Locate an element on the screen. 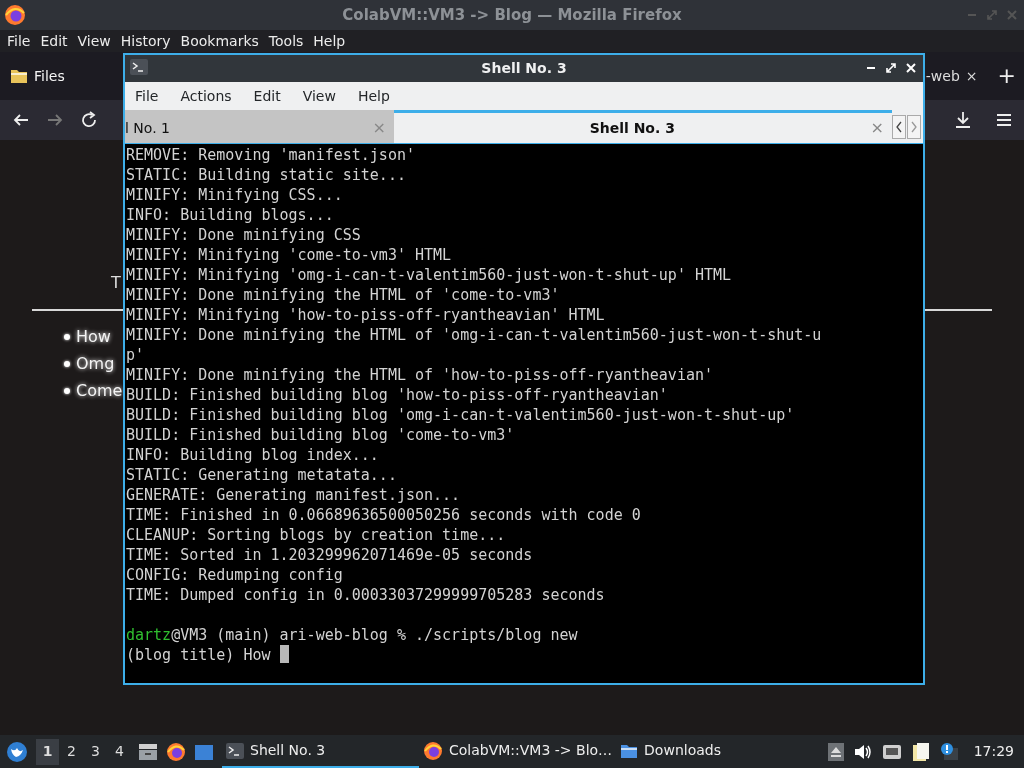 This screenshot has width=1024, height=768. menu-icon is located at coordinates (1004, 120).